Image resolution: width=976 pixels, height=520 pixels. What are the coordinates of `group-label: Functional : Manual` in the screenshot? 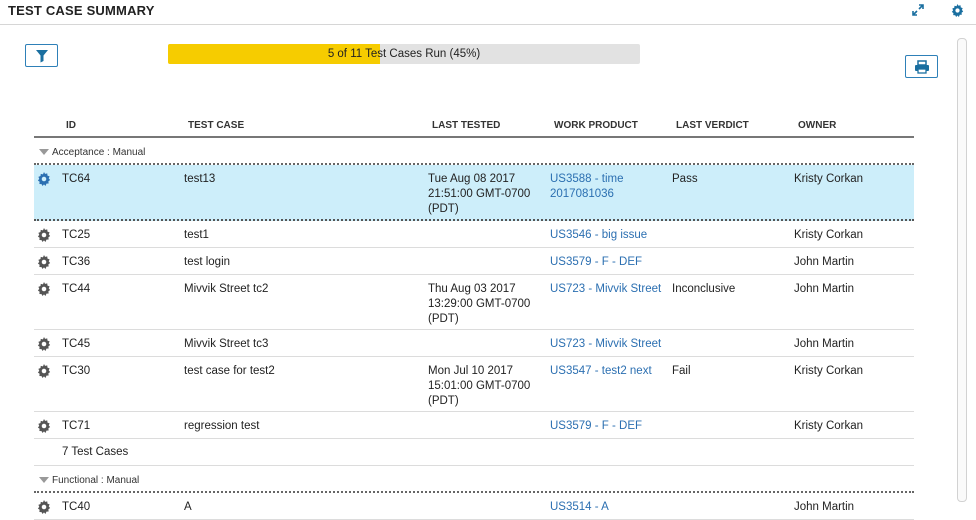 It's located at (96, 480).